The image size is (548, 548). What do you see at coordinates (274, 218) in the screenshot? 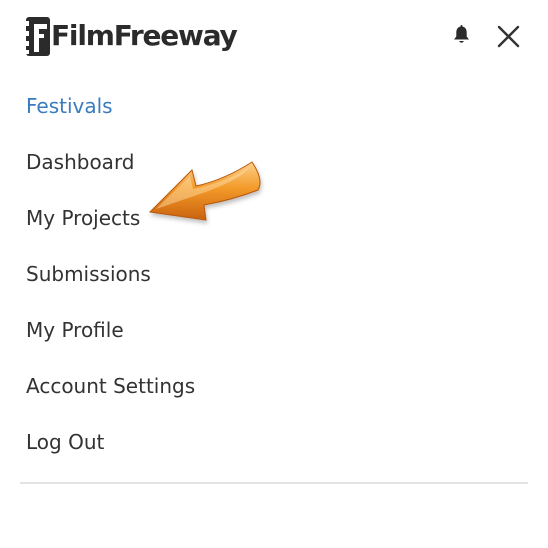
I see `menu-item-my-projects: My Projects` at bounding box center [274, 218].